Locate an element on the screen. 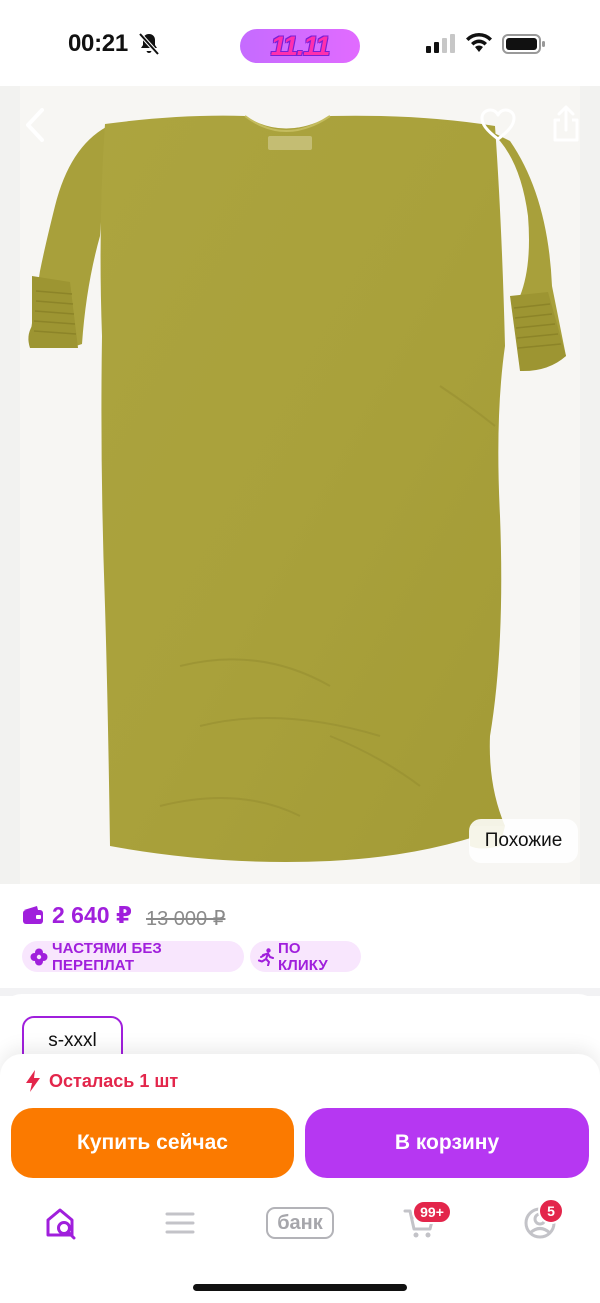 Image resolution: width=600 pixels, height=1303 pixels. nav-catalog is located at coordinates (180, 1223).